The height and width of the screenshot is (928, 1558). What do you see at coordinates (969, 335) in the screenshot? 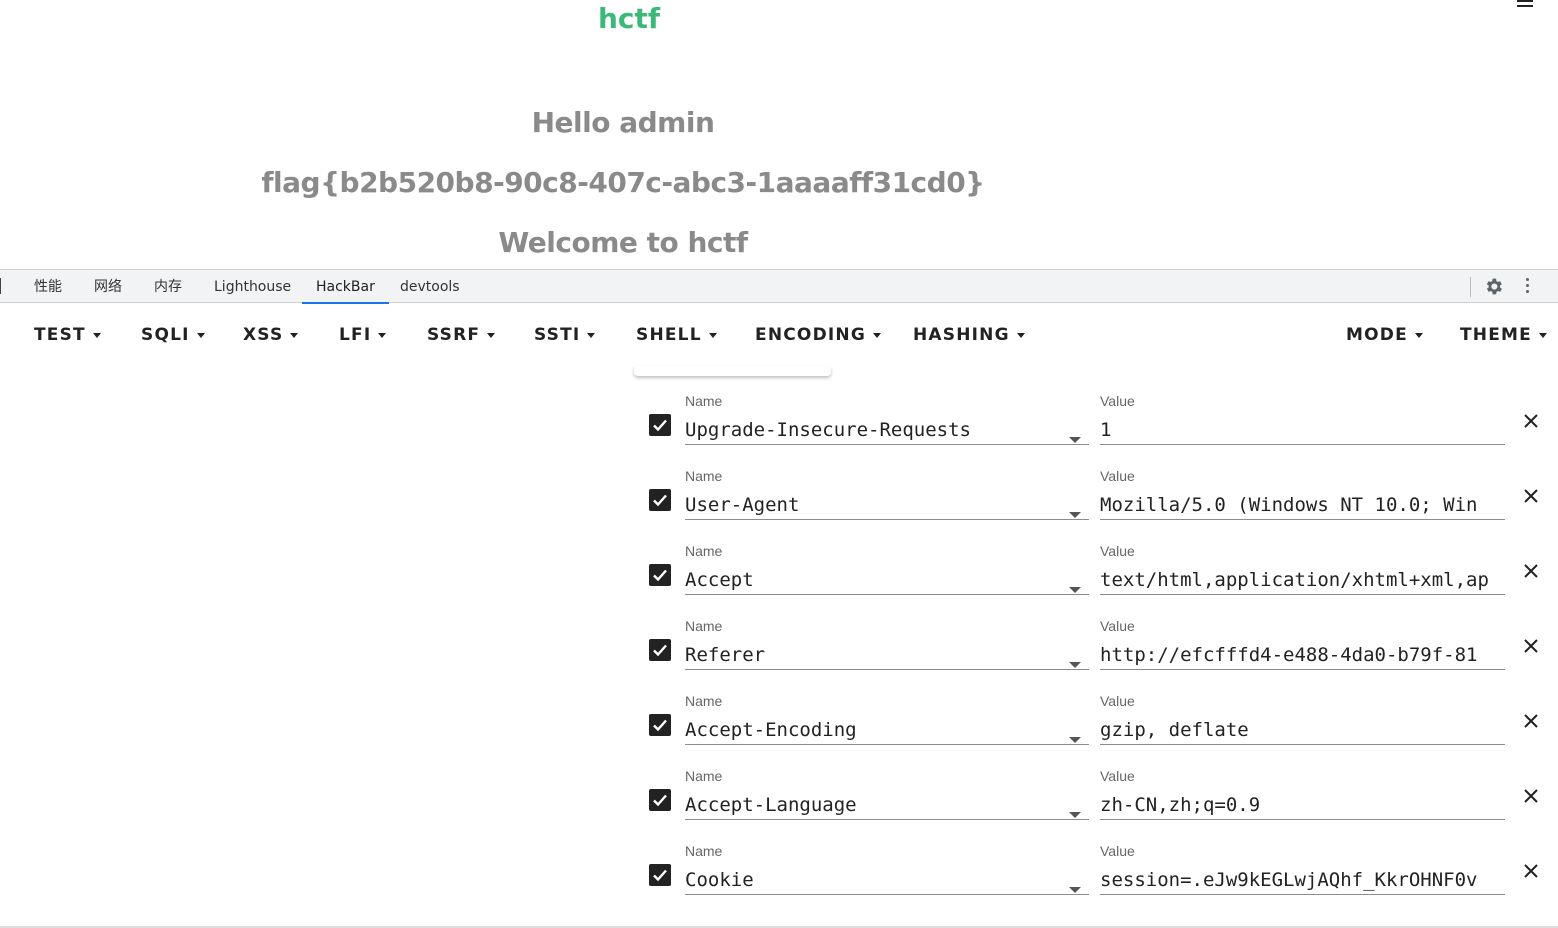
I see `menu-hashing: HASHING` at bounding box center [969, 335].